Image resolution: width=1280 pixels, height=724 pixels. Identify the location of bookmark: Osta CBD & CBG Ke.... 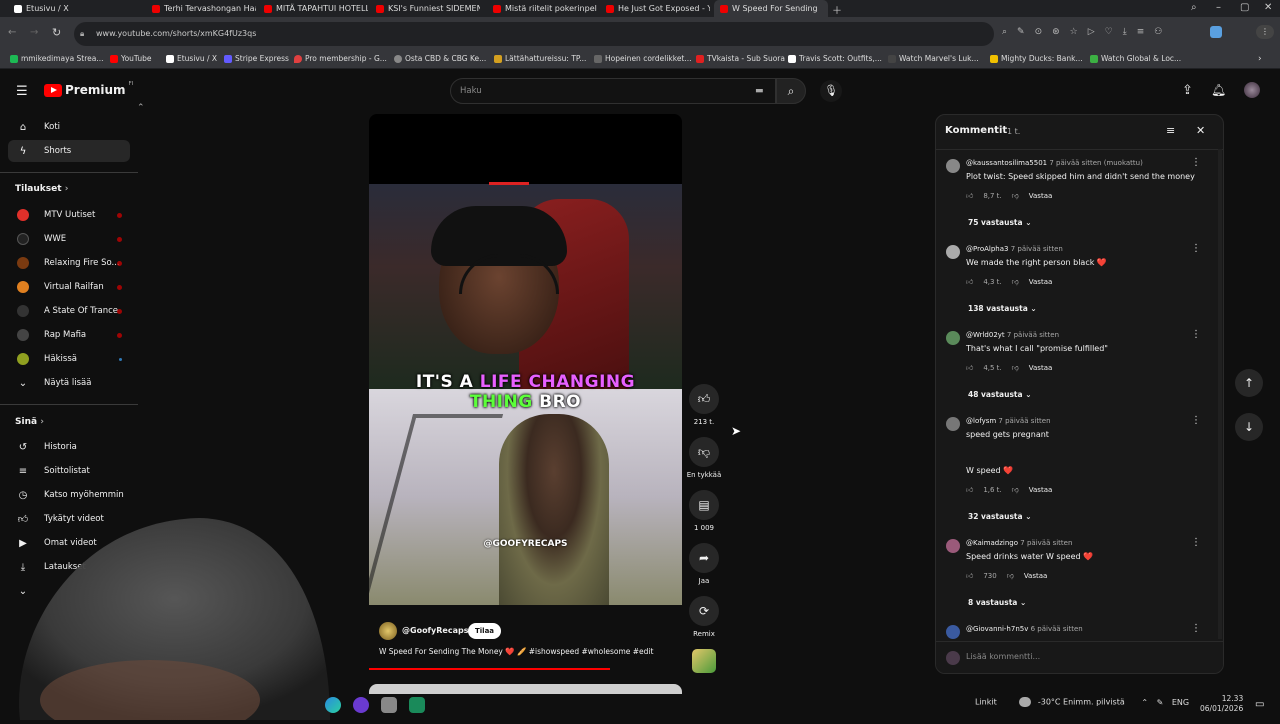
(440, 58).